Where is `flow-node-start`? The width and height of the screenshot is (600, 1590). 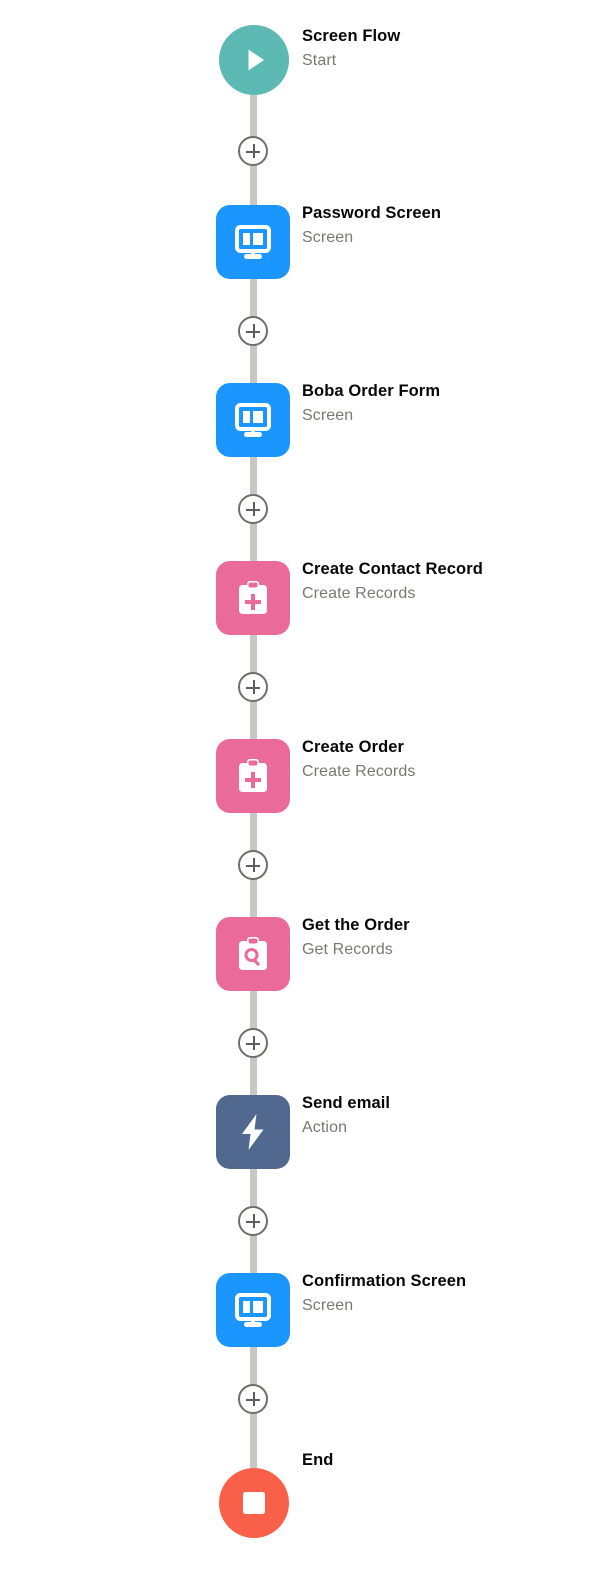 flow-node-start is located at coordinates (254, 60).